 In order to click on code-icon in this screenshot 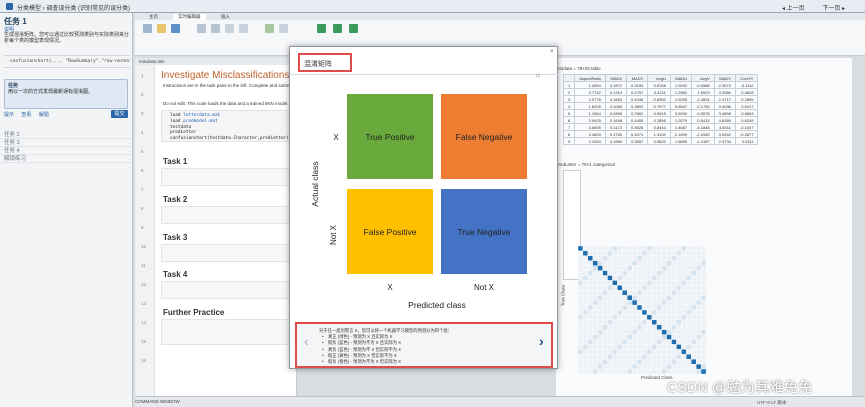, I will do `click(215, 28)`.